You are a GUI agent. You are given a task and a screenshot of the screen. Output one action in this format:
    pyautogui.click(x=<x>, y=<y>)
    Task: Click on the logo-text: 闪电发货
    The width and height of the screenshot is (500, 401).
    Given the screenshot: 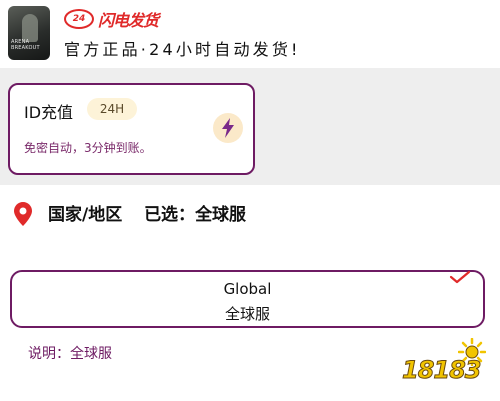 What is the action you would take?
    pyautogui.click(x=128, y=20)
    